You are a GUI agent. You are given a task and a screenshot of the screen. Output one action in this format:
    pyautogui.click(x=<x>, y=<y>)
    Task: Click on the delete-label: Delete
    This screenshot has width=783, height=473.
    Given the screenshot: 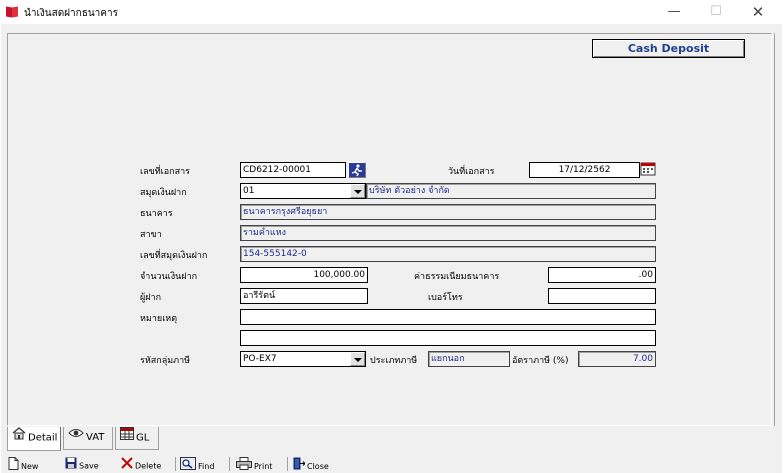 What is the action you would take?
    pyautogui.click(x=148, y=466)
    